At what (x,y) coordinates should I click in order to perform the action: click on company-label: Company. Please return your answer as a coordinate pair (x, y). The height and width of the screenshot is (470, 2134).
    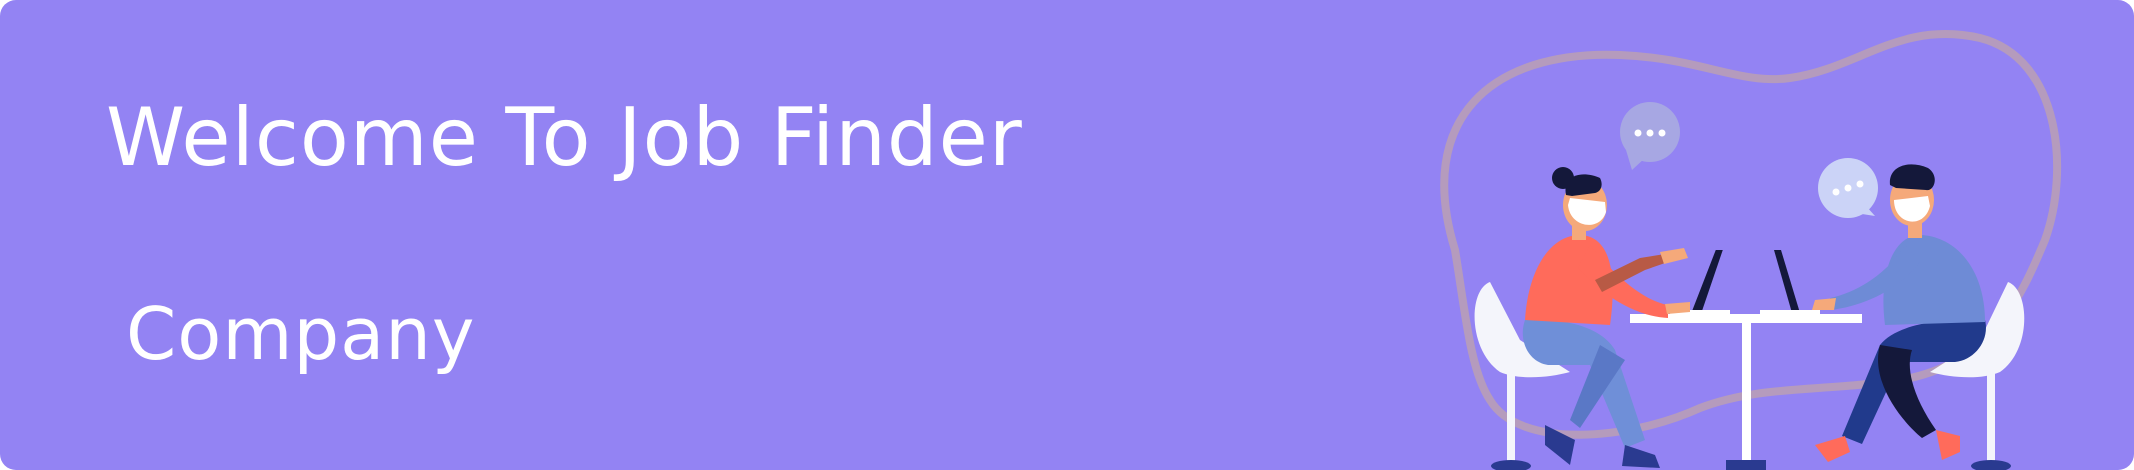
    Looking at the image, I should click on (301, 334).